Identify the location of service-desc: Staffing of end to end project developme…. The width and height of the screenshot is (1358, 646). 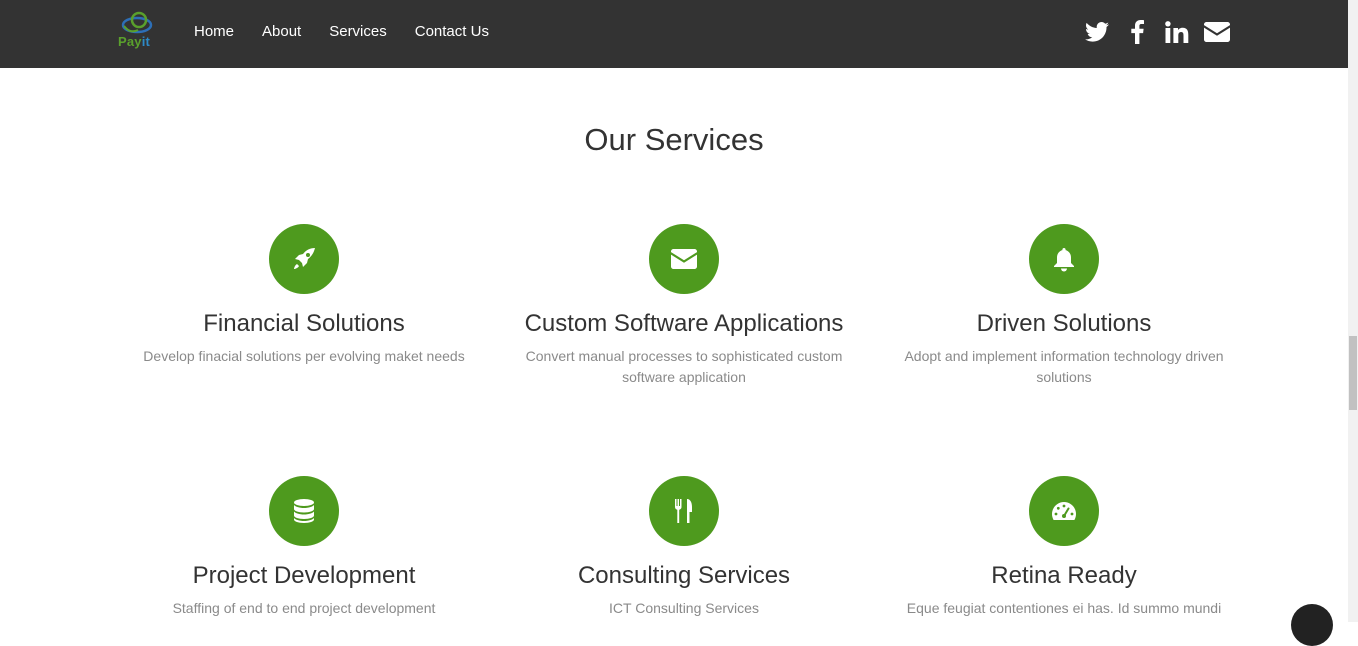
(304, 608).